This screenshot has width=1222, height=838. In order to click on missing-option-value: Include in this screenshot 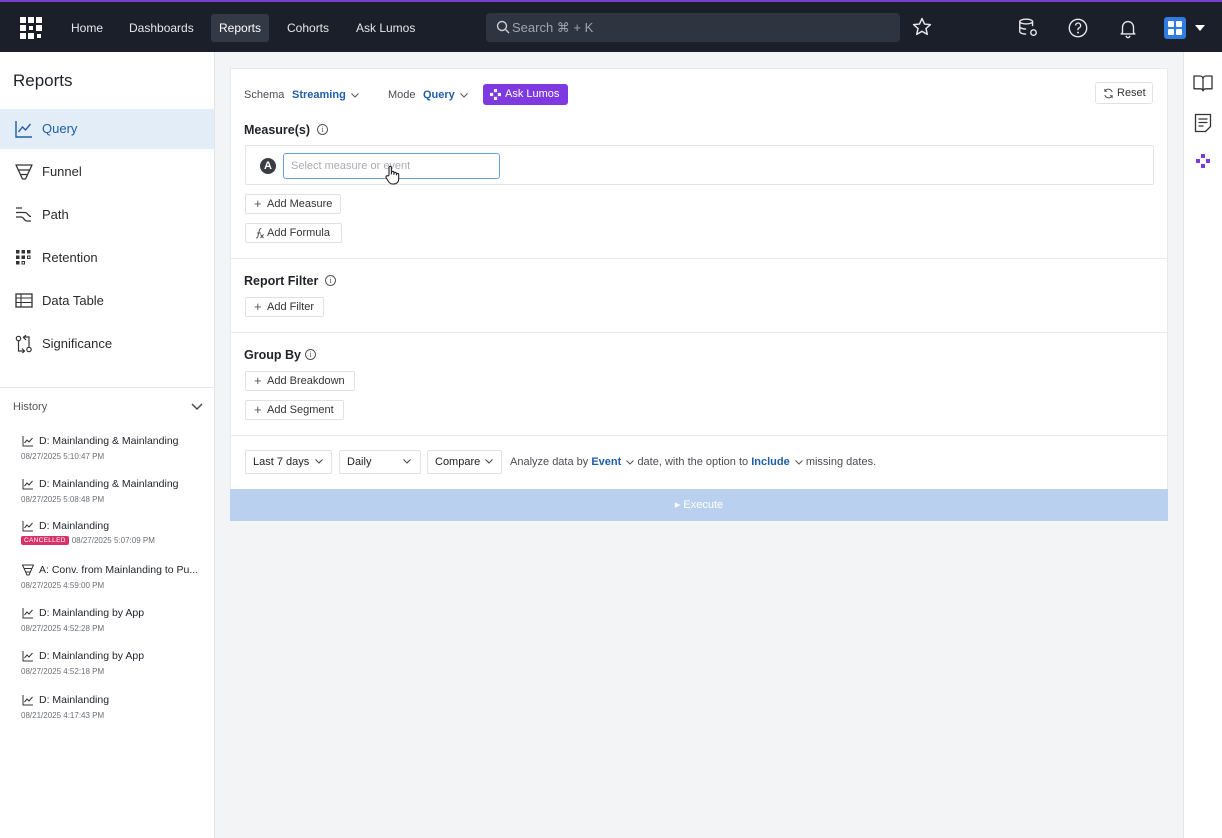, I will do `click(770, 462)`.